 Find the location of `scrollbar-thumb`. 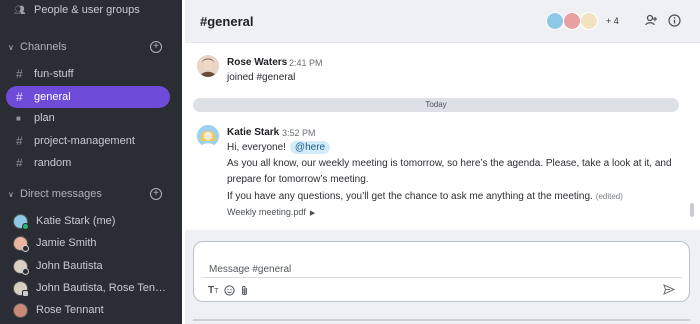

scrollbar-thumb is located at coordinates (692, 210).